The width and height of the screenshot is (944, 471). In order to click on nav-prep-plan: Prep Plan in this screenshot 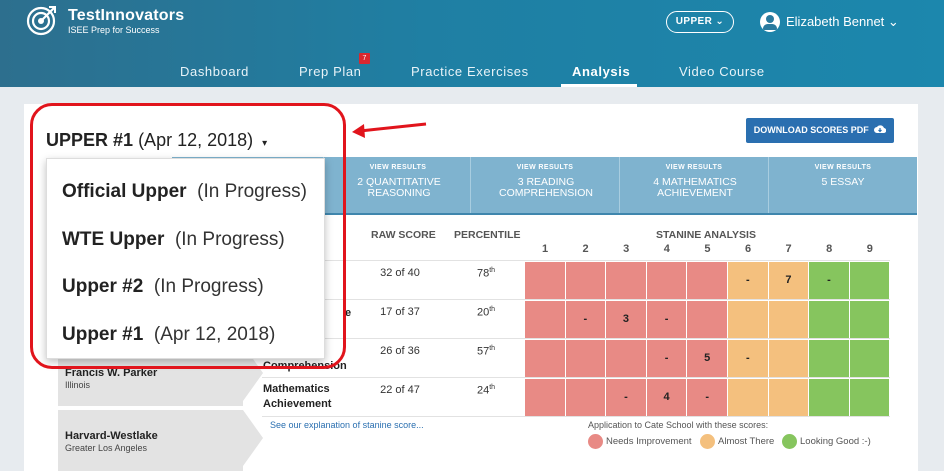, I will do `click(330, 71)`.